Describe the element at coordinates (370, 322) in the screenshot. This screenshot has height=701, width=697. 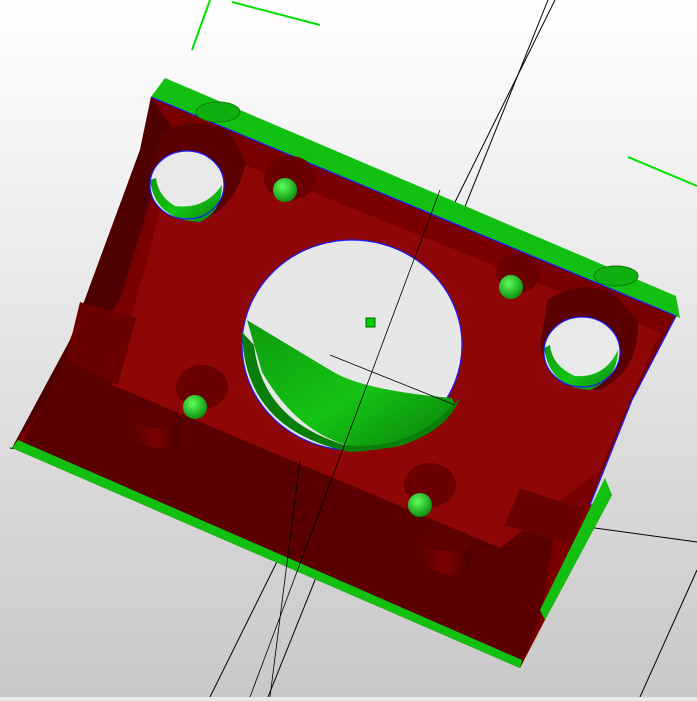
I see `rotation-center-marker` at that location.